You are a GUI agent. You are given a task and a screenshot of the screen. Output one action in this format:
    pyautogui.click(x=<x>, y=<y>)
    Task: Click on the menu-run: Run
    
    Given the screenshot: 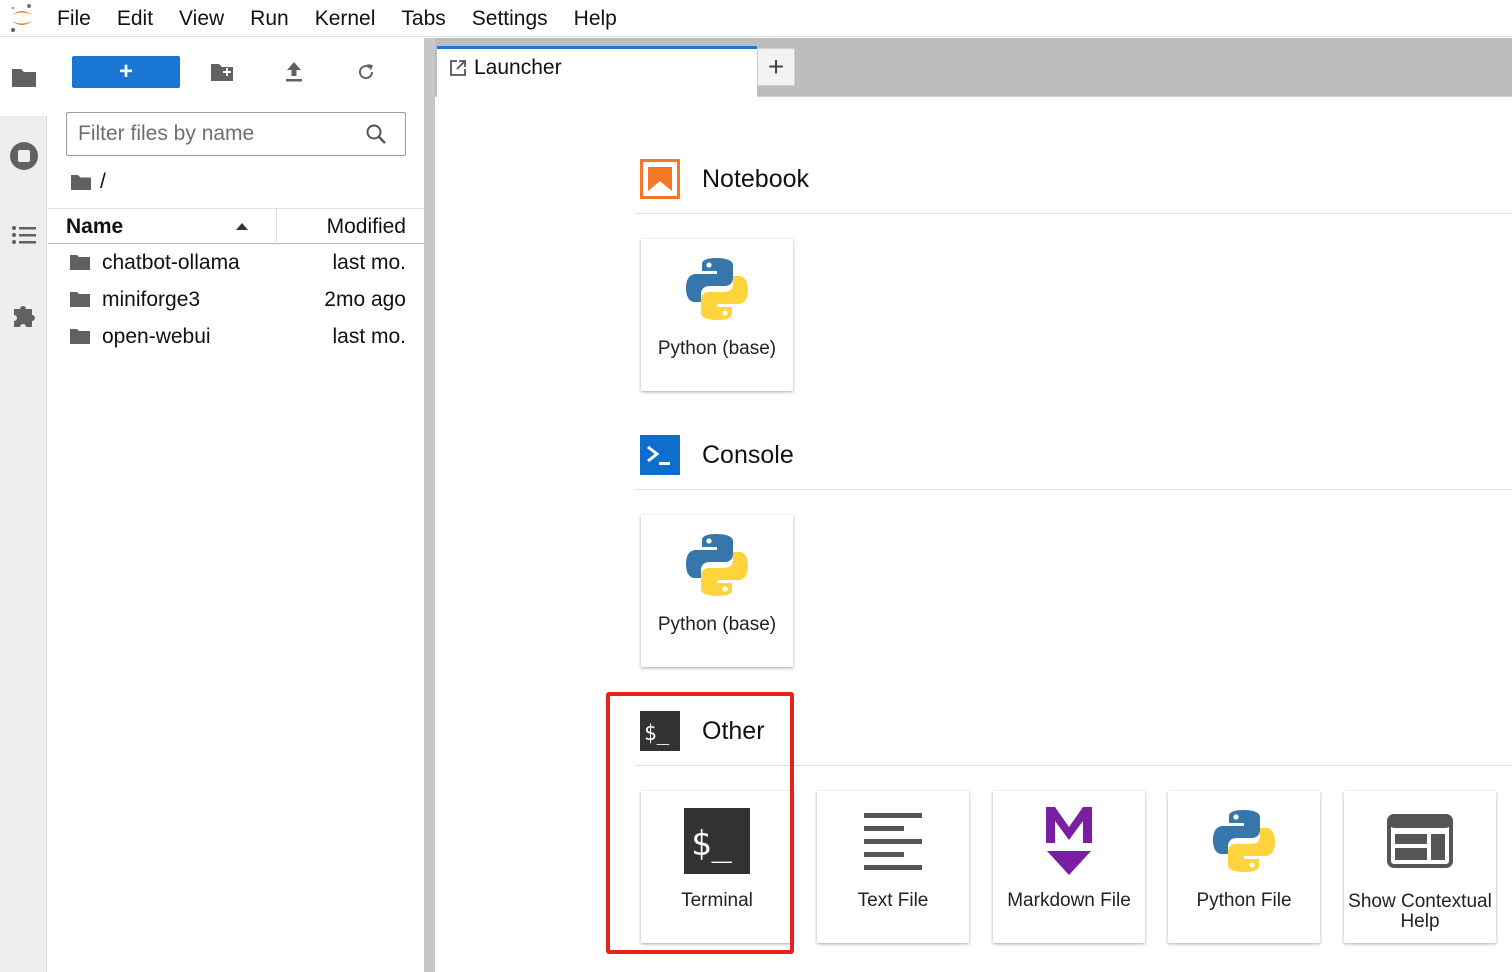 What is the action you would take?
    pyautogui.click(x=269, y=18)
    